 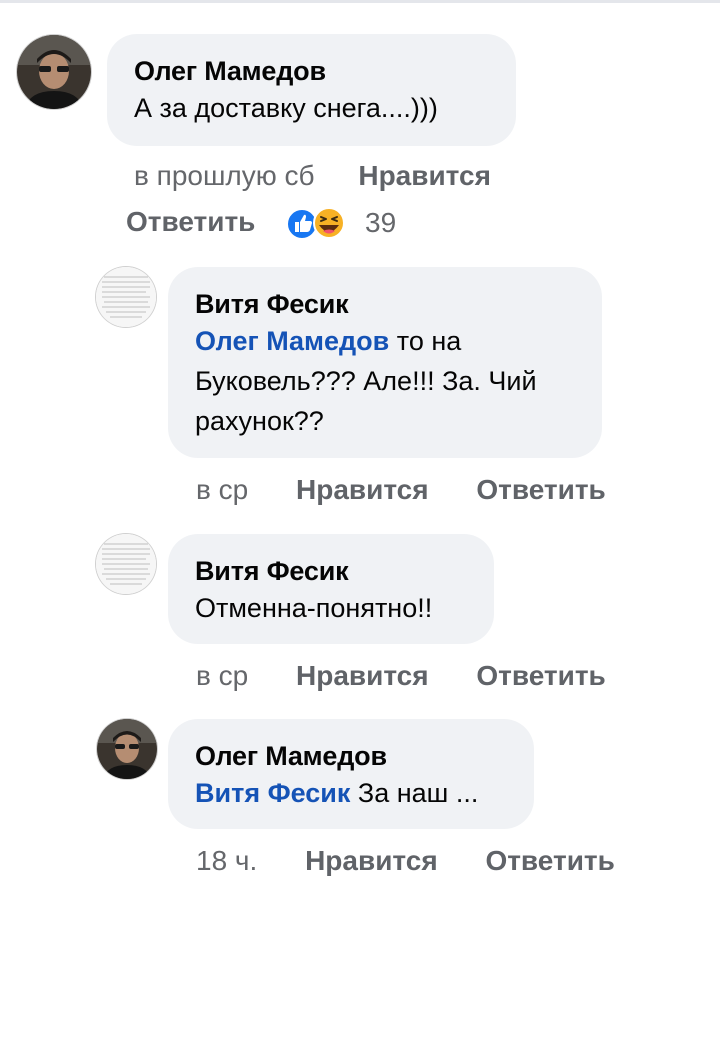 I want to click on reaction-icons, so click(x=315, y=223).